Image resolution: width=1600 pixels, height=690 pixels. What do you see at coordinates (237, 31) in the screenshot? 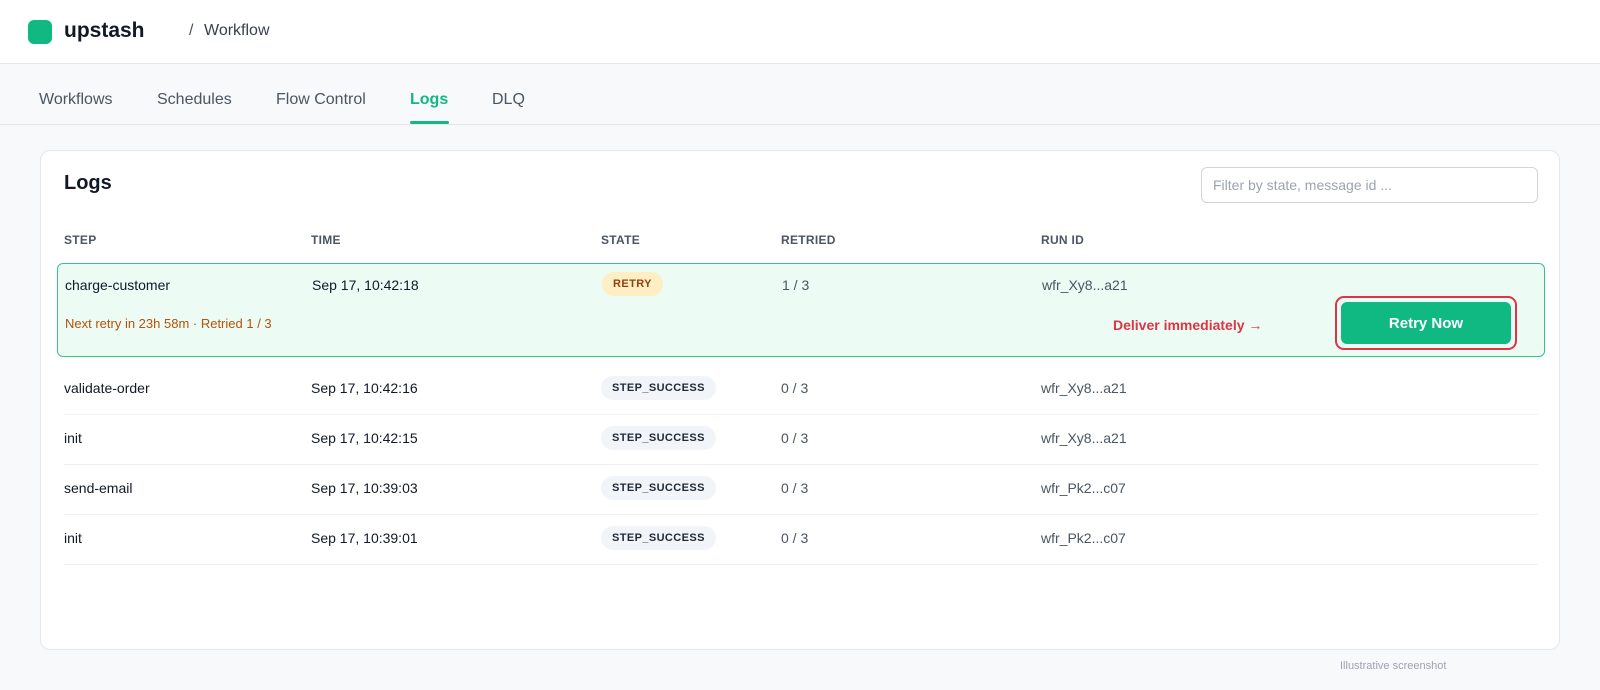
I see `breadcrumb-workflow: Workflow` at bounding box center [237, 31].